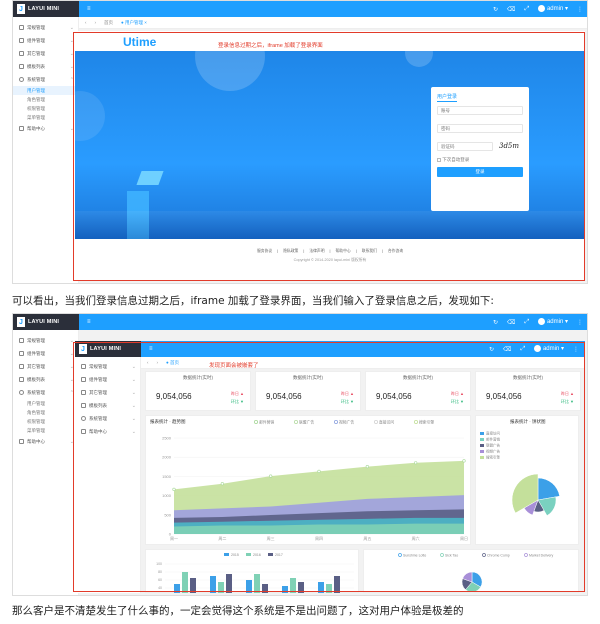 The width and height of the screenshot is (600, 624). Describe the element at coordinates (108, 23) in the screenshot. I see `tab-home: 首页` at that location.